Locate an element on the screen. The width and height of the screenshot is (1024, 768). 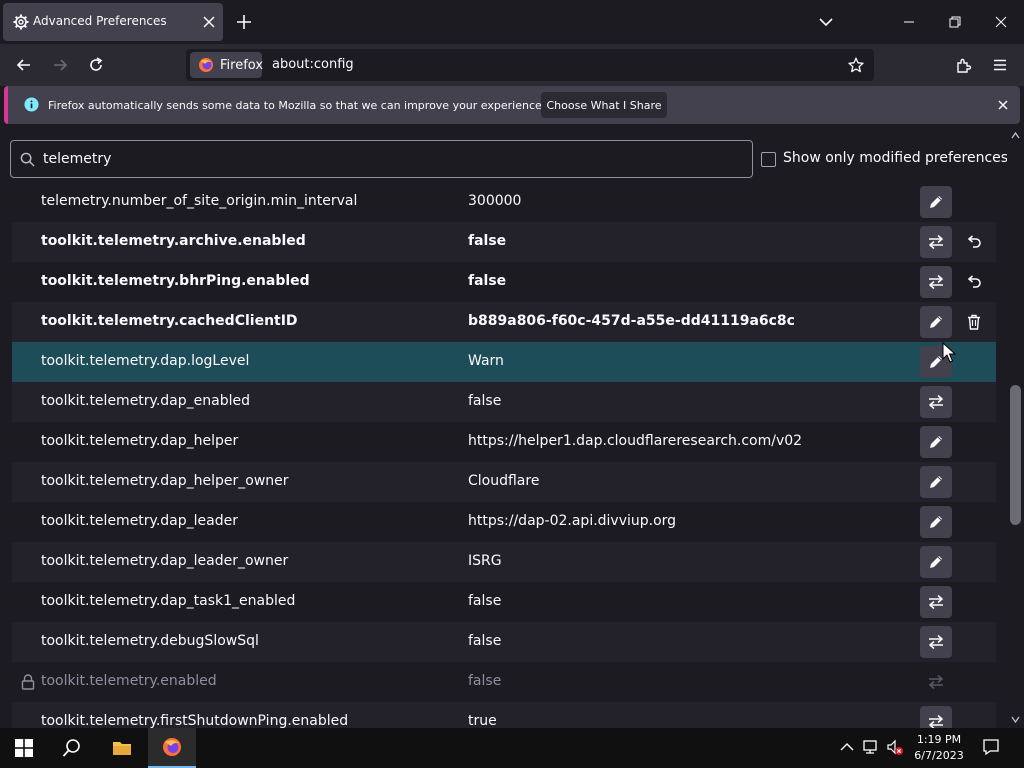
network-icon is located at coordinates (871, 747).